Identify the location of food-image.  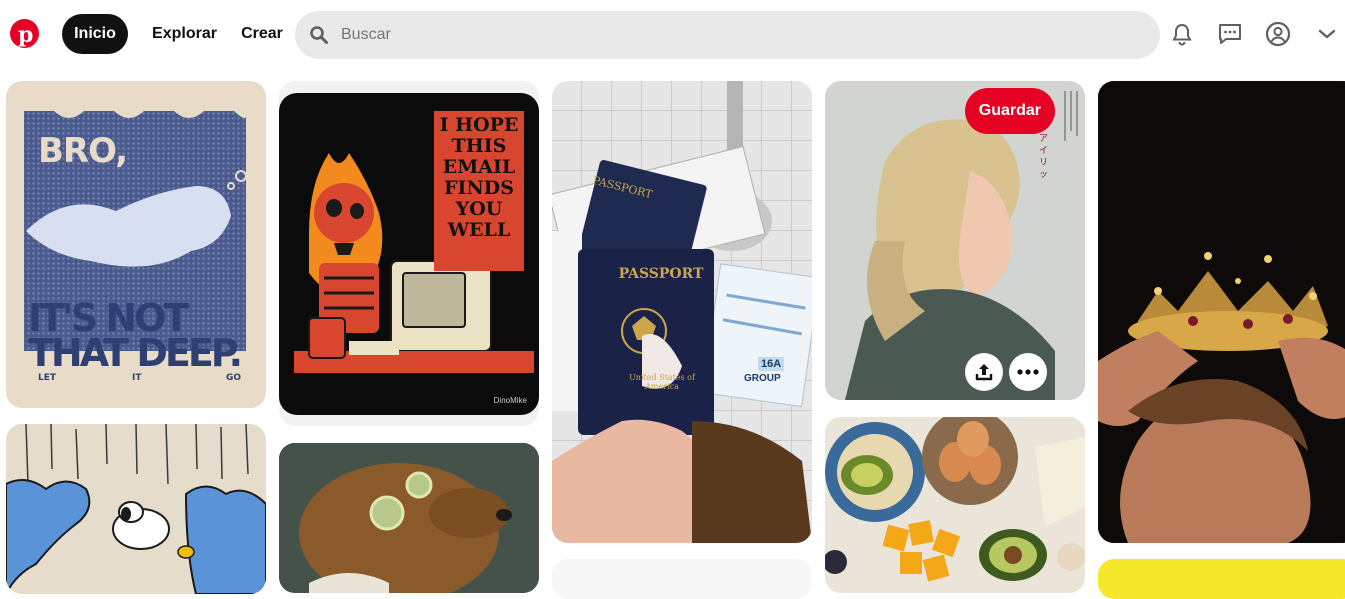
(955, 505).